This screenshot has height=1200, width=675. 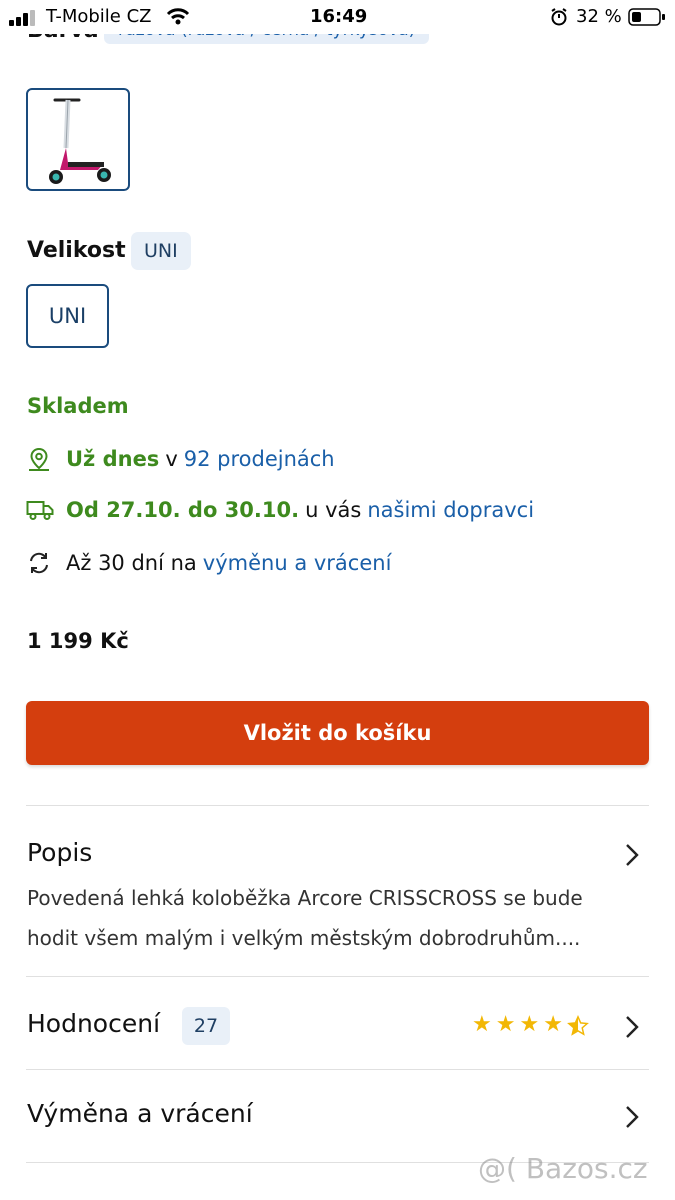 What do you see at coordinates (183, 510) in the screenshot?
I see `delivery-dates: Od 27.10. do 30.10.` at bounding box center [183, 510].